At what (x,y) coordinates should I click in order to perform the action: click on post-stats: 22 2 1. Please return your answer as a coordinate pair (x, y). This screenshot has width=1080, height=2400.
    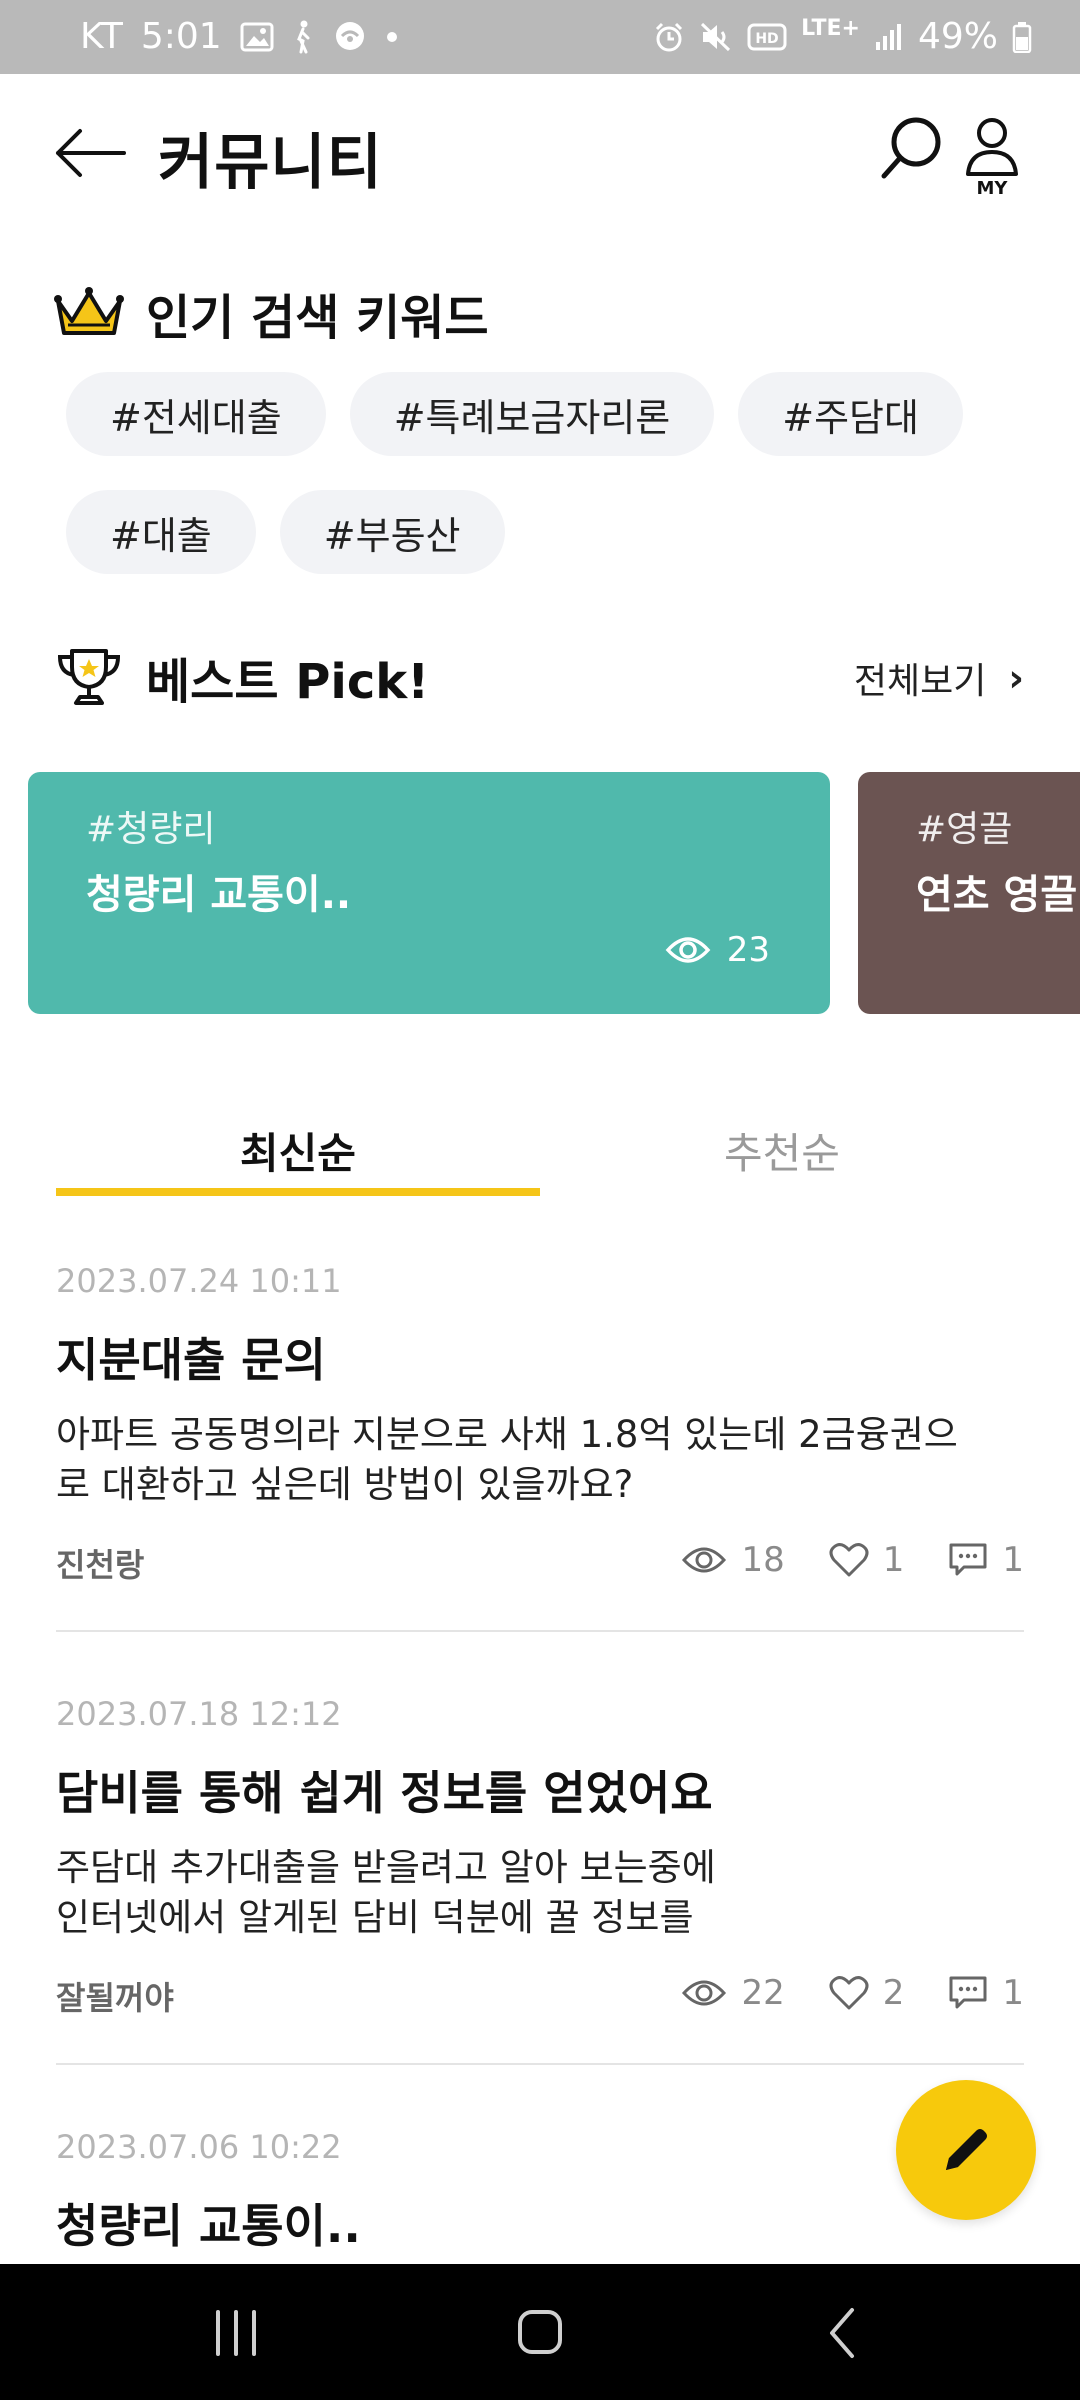
    Looking at the image, I should click on (852, 1993).